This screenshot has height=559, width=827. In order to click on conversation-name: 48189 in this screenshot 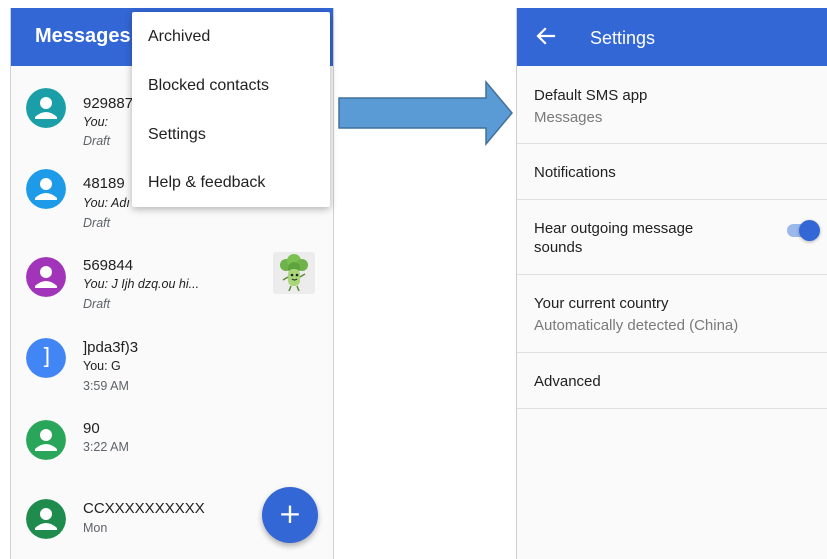, I will do `click(104, 183)`.